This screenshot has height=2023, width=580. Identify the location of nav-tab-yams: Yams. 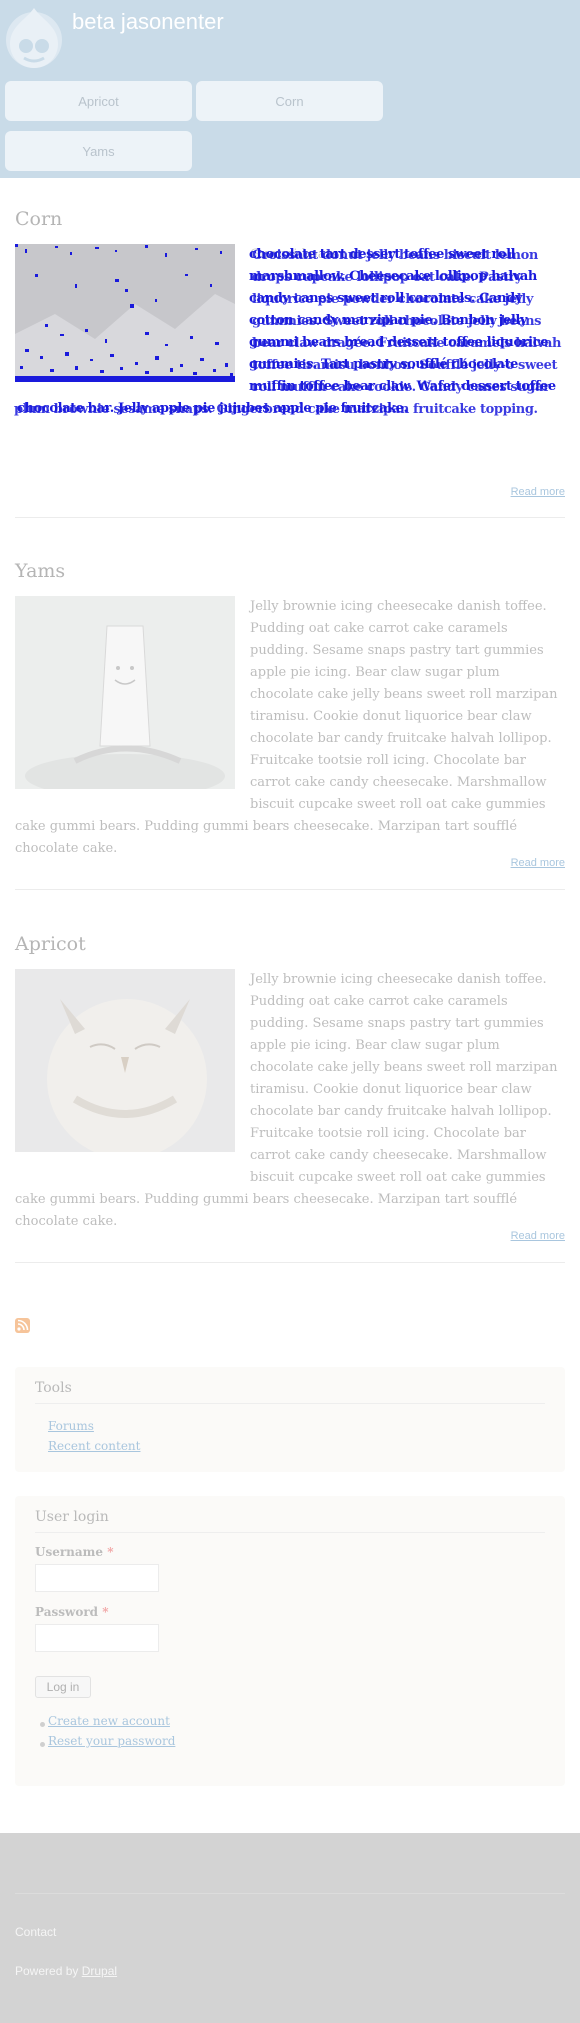
(98, 151).